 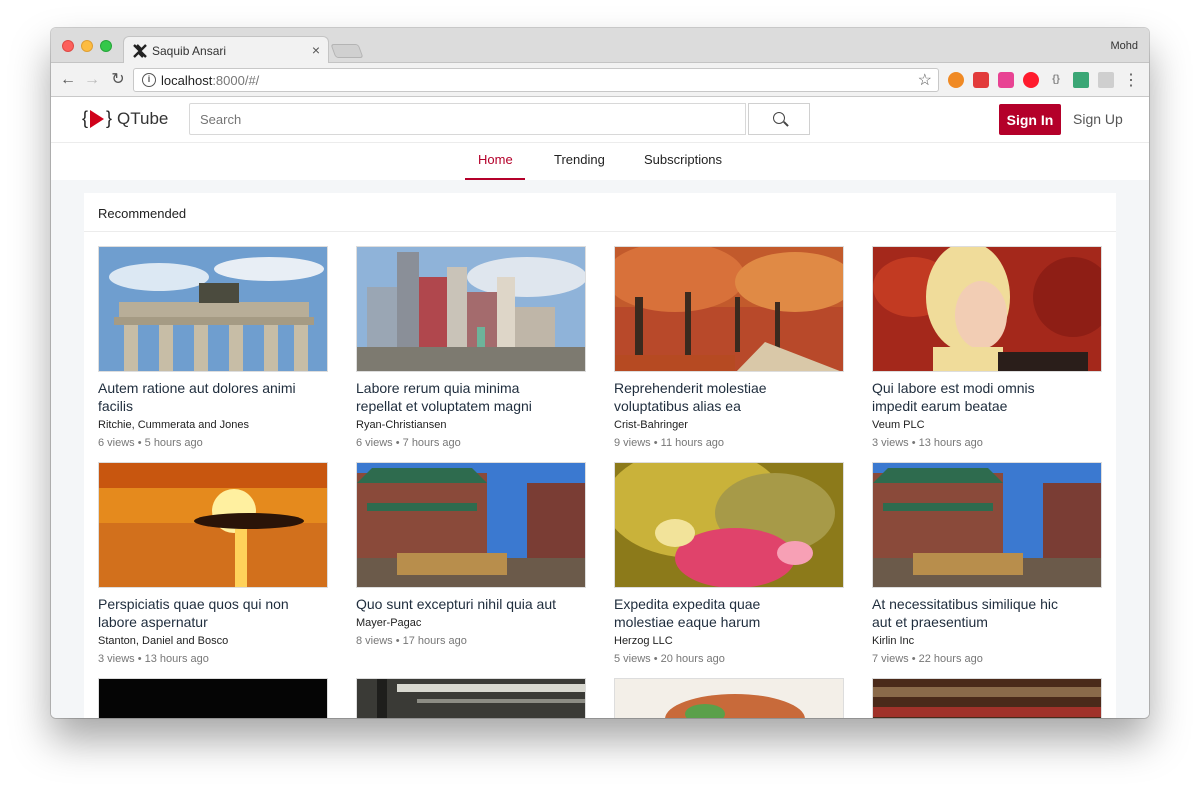 What do you see at coordinates (1081, 80) in the screenshot?
I see `vue-extension-icon` at bounding box center [1081, 80].